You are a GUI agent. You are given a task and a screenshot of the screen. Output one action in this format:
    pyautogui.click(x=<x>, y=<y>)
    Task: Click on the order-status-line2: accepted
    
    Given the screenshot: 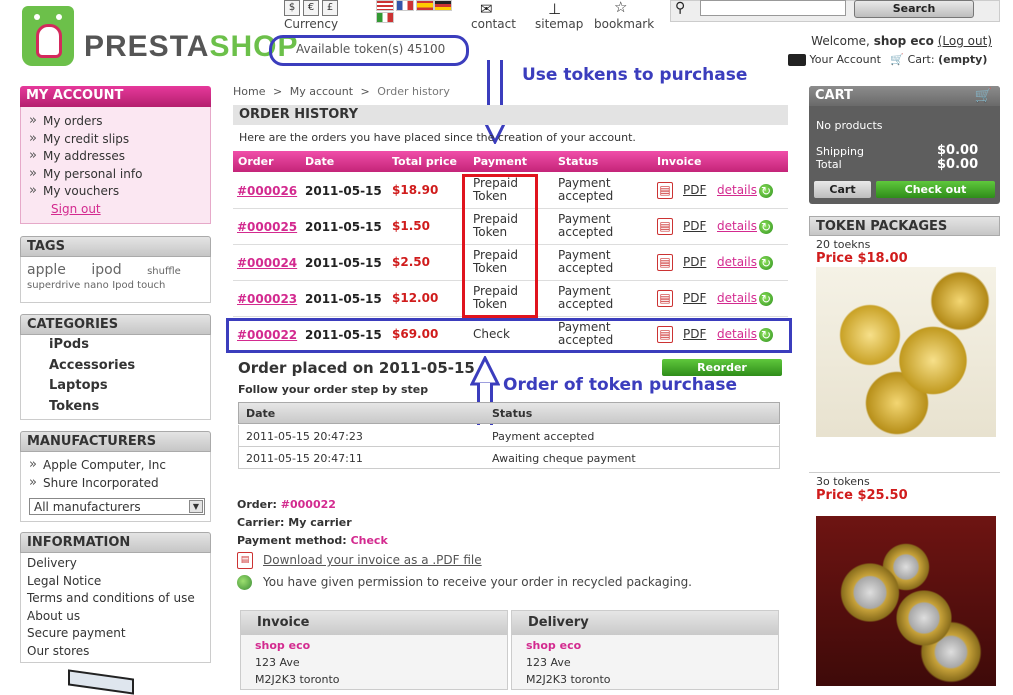 What is the action you would take?
    pyautogui.click(x=586, y=268)
    